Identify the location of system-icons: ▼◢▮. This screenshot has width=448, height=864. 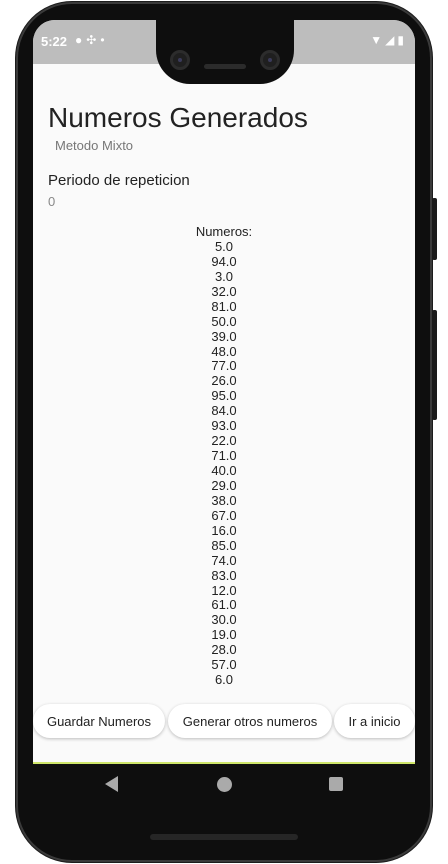
(388, 40).